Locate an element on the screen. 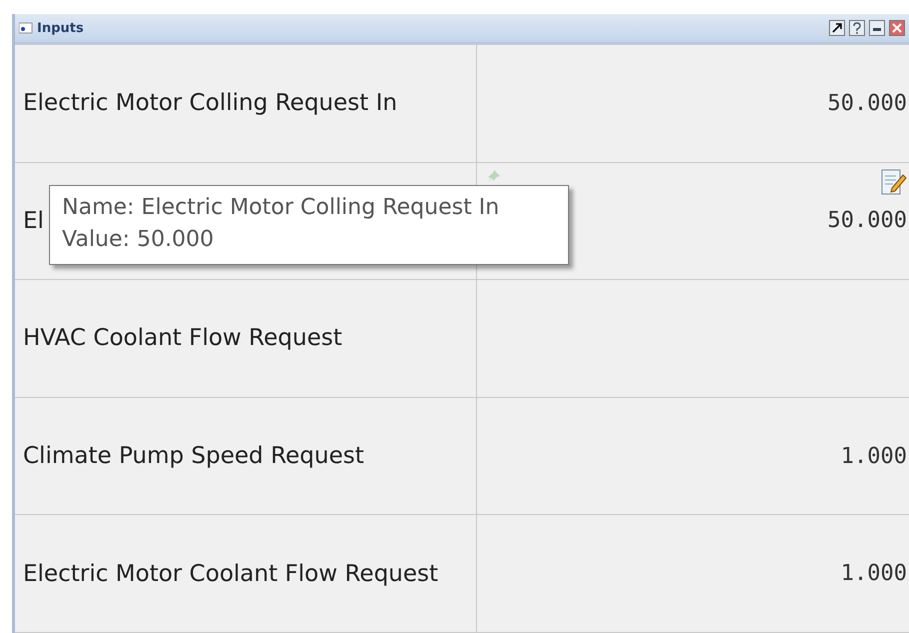 The height and width of the screenshot is (633, 909). signal-name: HVAC Coolant Flow Request is located at coordinates (246, 338).